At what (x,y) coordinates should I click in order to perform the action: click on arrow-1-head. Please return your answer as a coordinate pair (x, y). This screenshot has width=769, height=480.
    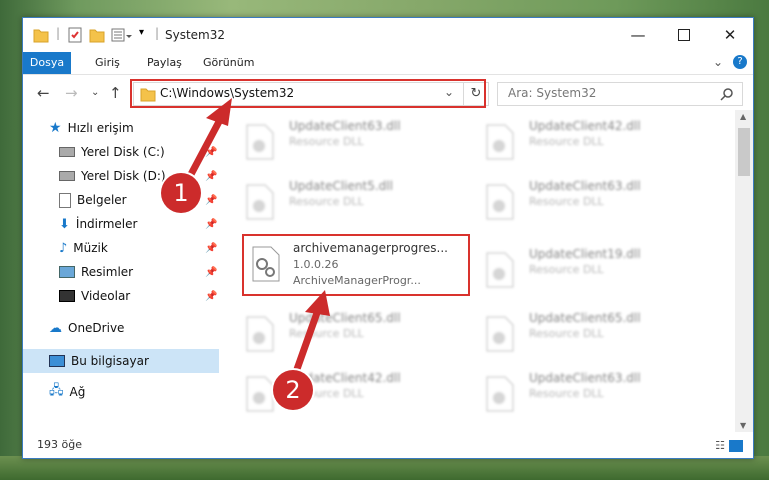
    Looking at the image, I should click on (219, 112).